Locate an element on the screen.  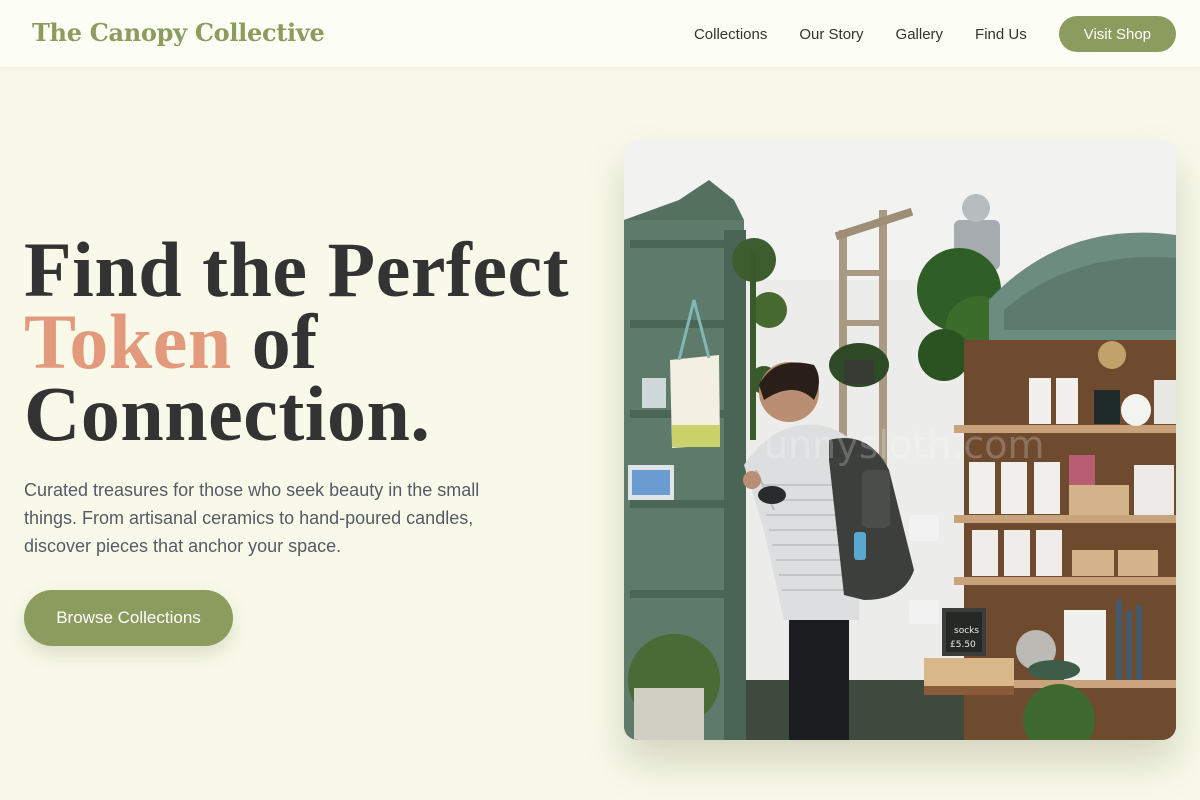
nav-link-find-us: Find Us is located at coordinates (1001, 34).